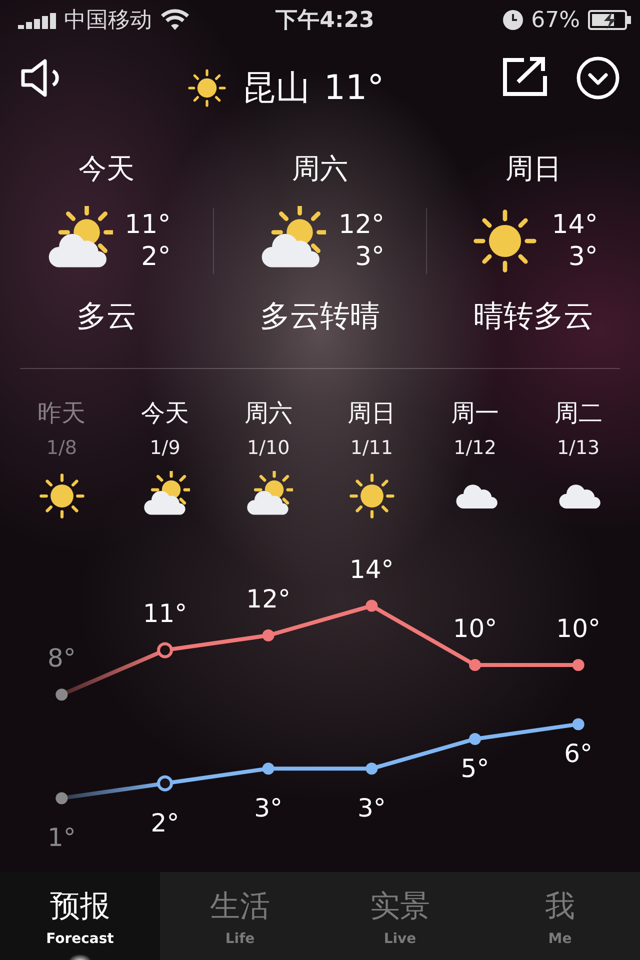  What do you see at coordinates (400, 916) in the screenshot?
I see `tab: 实景 Live` at bounding box center [400, 916].